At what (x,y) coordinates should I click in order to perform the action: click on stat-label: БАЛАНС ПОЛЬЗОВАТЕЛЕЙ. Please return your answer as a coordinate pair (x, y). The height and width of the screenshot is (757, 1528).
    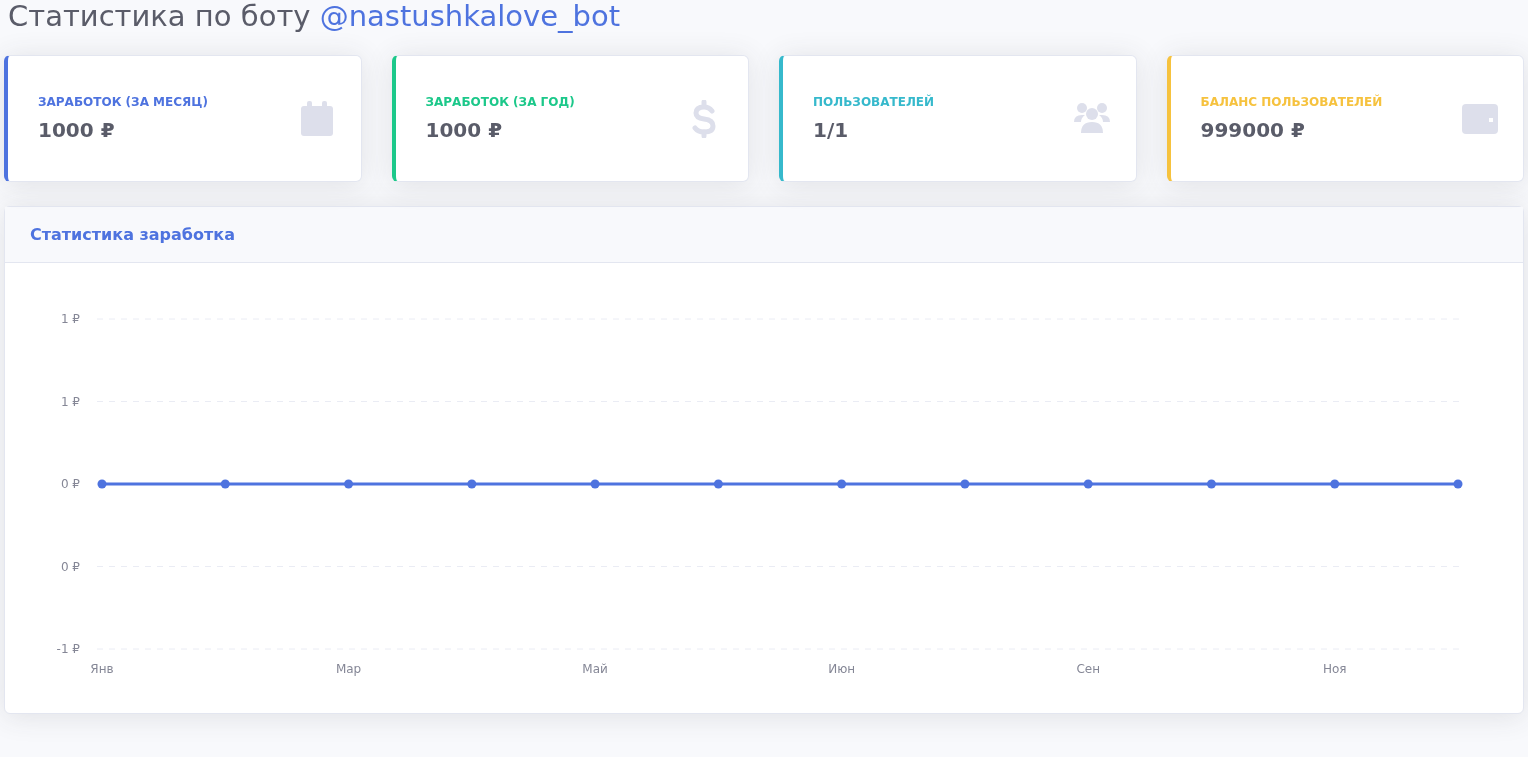
    Looking at the image, I should click on (1291, 102).